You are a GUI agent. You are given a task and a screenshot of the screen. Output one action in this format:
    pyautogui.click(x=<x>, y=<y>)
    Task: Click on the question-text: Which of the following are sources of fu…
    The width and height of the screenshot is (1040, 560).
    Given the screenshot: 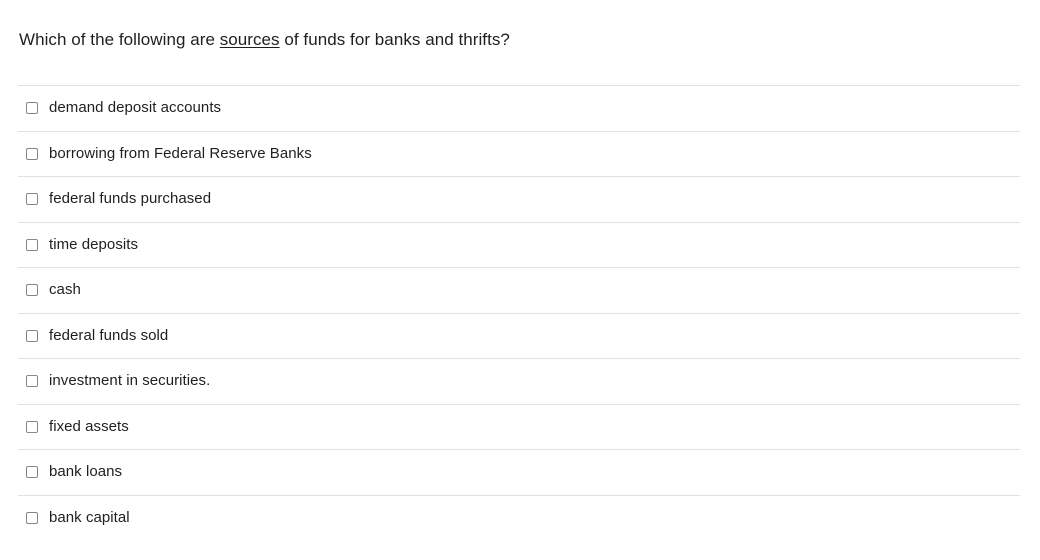 What is the action you would take?
    pyautogui.click(x=519, y=40)
    